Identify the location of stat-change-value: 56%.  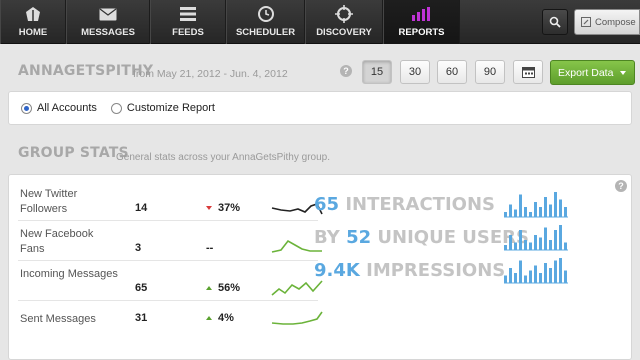
(229, 288).